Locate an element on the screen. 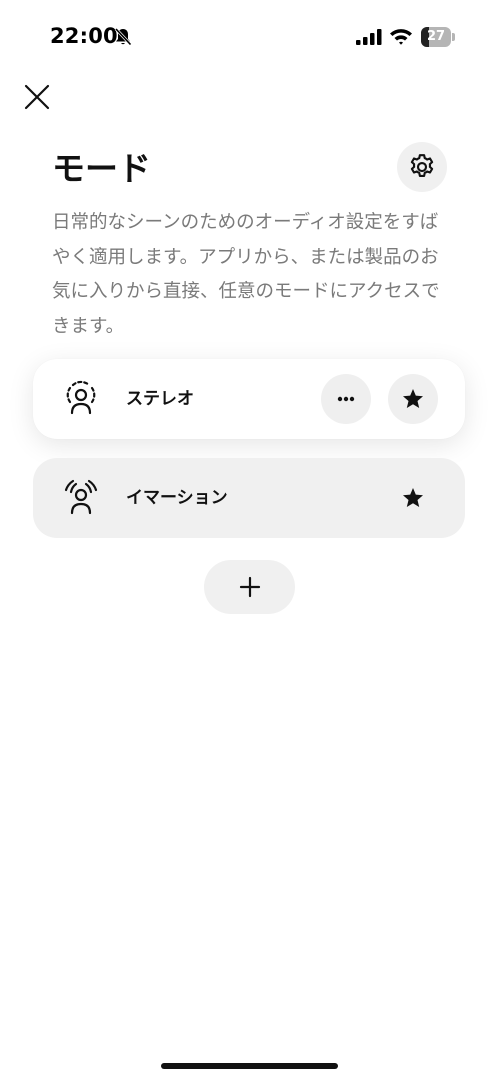  battery-level: 27 is located at coordinates (436, 36).